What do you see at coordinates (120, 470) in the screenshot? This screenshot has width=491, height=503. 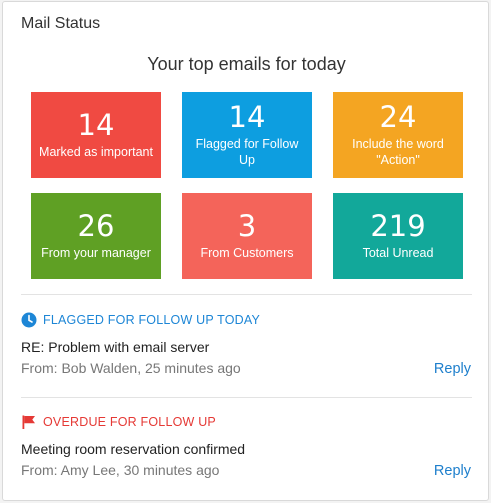 I see `email-sender: From: Amy Lee, 30 minutes ago` at bounding box center [120, 470].